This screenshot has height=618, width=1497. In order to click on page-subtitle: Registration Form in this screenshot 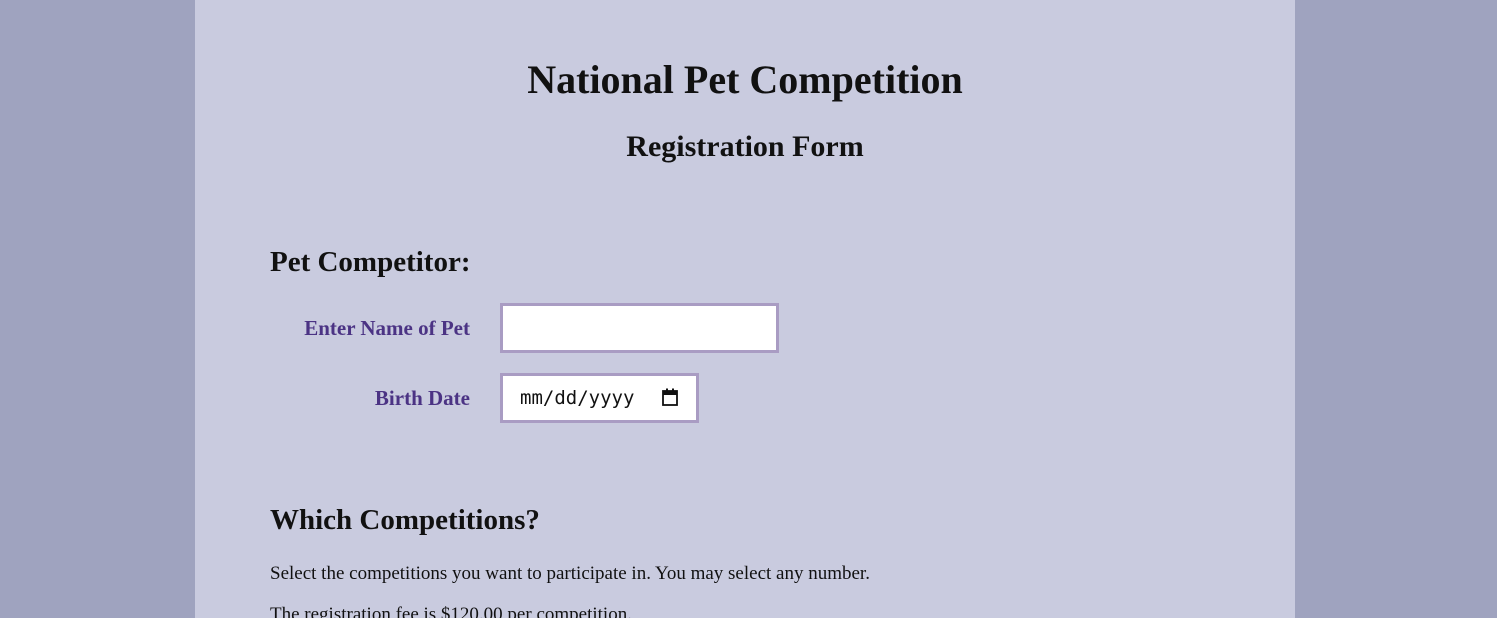, I will do `click(745, 146)`.